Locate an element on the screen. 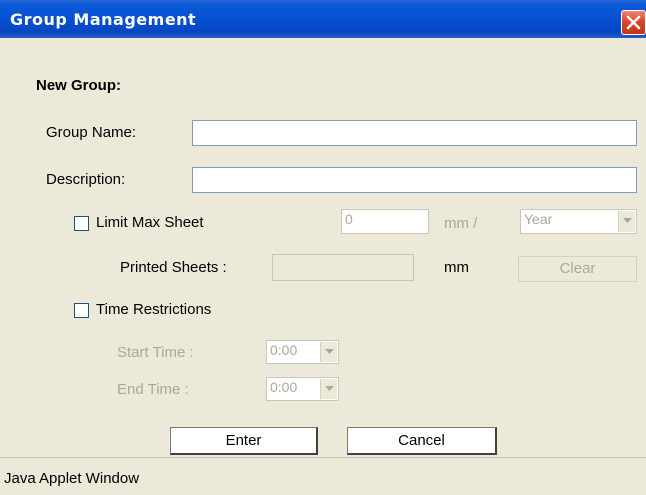  limit-value-input: 0 is located at coordinates (385, 221).